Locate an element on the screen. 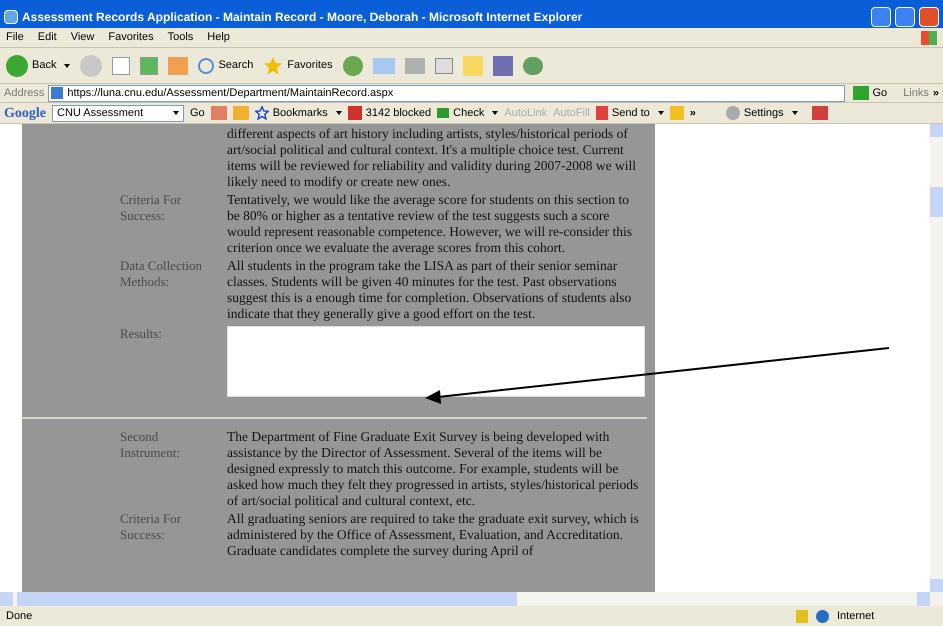  field-text: All students in the program take the LISA as part of their senior seminar classes. Students will be given 40 minutes for the test. Past observations suggest this is a enough time for completion. Observations of students also indicate that they generally give a good effort on the test. is located at coordinates (429, 290).